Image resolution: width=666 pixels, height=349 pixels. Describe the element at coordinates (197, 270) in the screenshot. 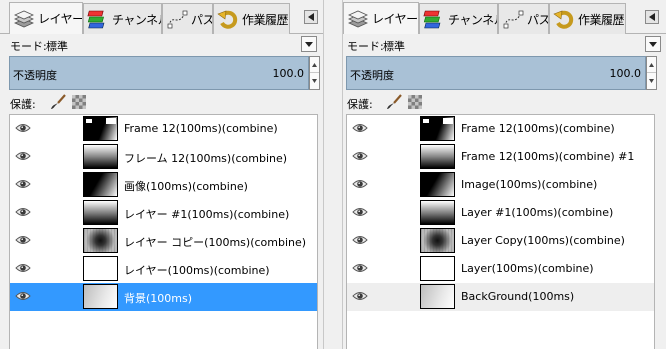

I see `layer-name: レイヤー(100ms)(combine)` at that location.